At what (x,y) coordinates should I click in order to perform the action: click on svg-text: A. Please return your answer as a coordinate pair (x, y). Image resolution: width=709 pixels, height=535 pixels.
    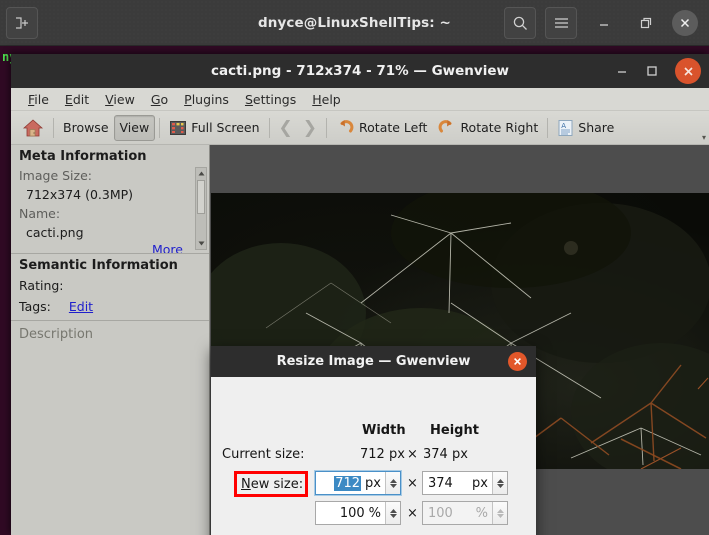
    Looking at the image, I should click on (563, 126).